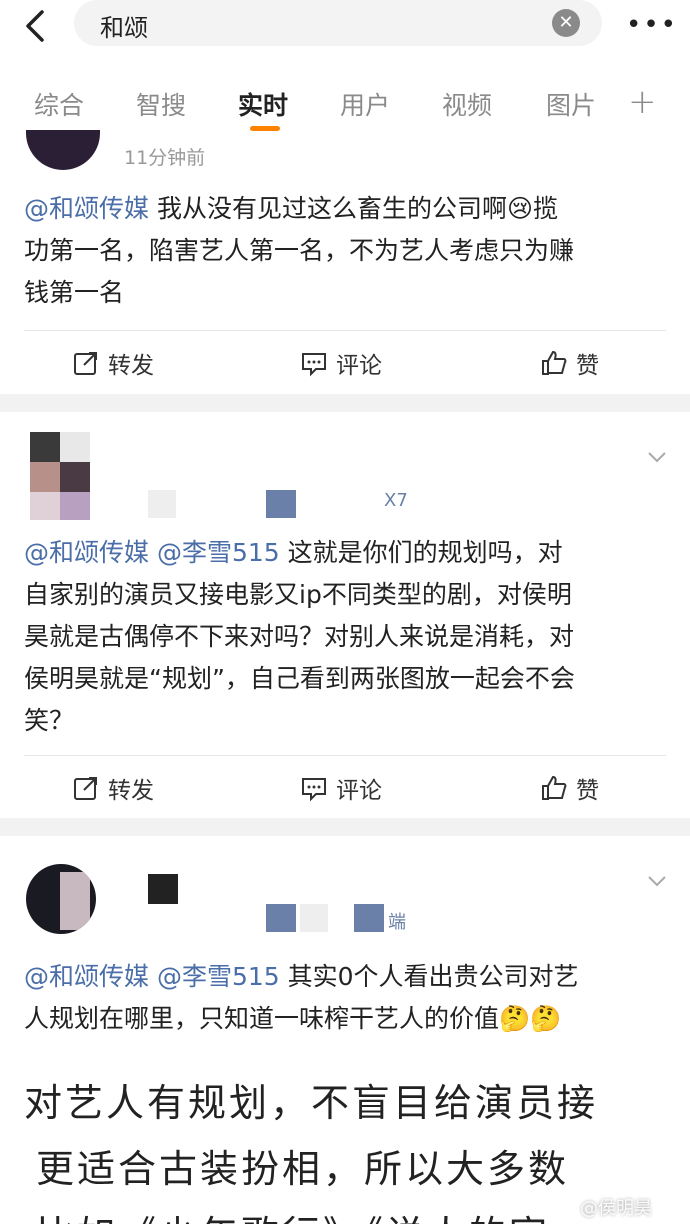 This screenshot has height=1224, width=690. Describe the element at coordinates (86, 208) in the screenshot. I see `mention-link: @和颂传媒` at that location.